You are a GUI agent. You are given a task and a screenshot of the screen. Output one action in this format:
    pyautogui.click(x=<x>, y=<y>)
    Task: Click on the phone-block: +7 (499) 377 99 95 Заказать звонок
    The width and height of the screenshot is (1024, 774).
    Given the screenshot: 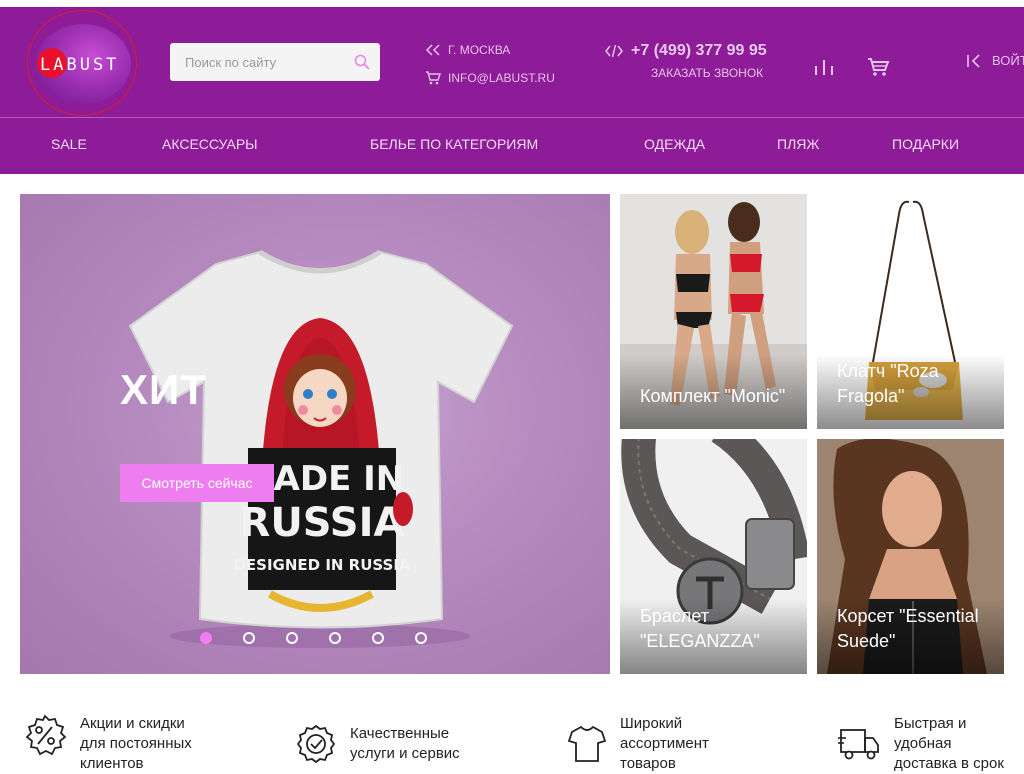 What is the action you would take?
    pyautogui.click(x=686, y=61)
    